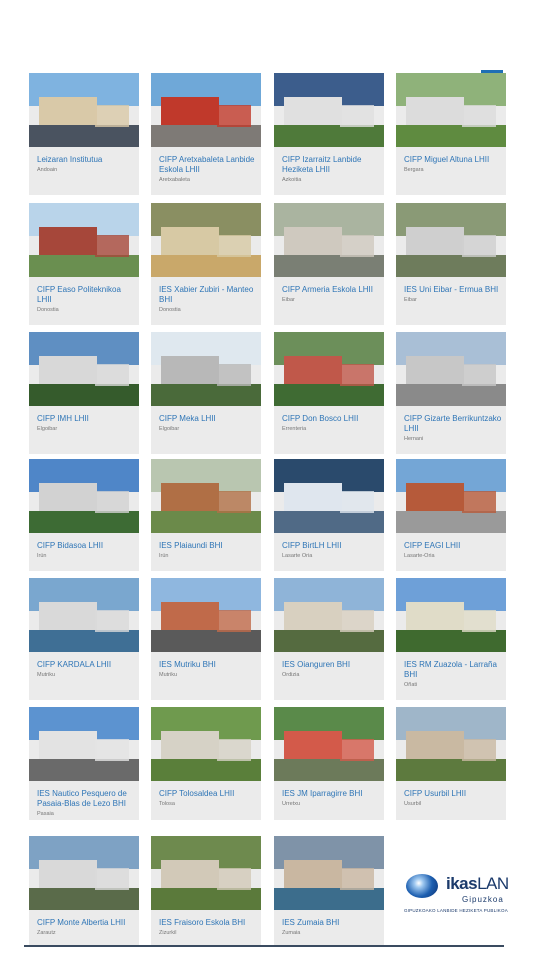  I want to click on logo-wordmark: ikasLAN, so click(477, 884).